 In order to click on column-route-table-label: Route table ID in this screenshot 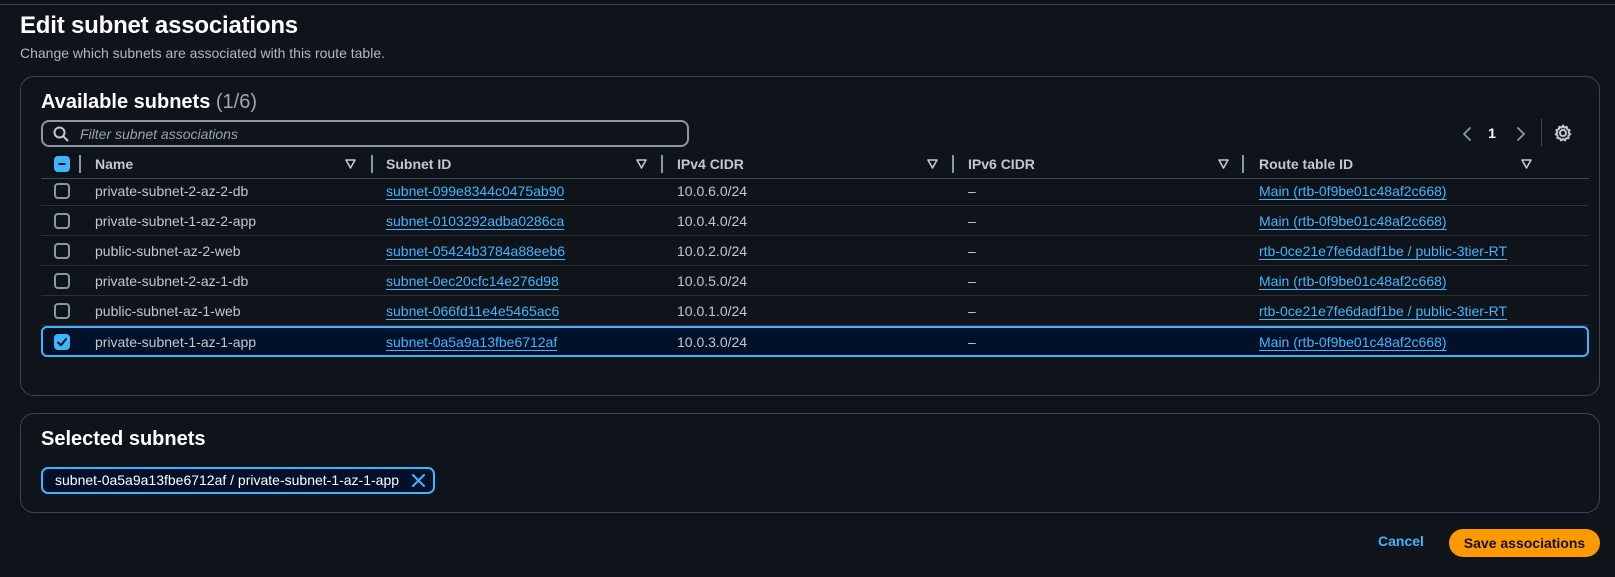, I will do `click(1306, 164)`.